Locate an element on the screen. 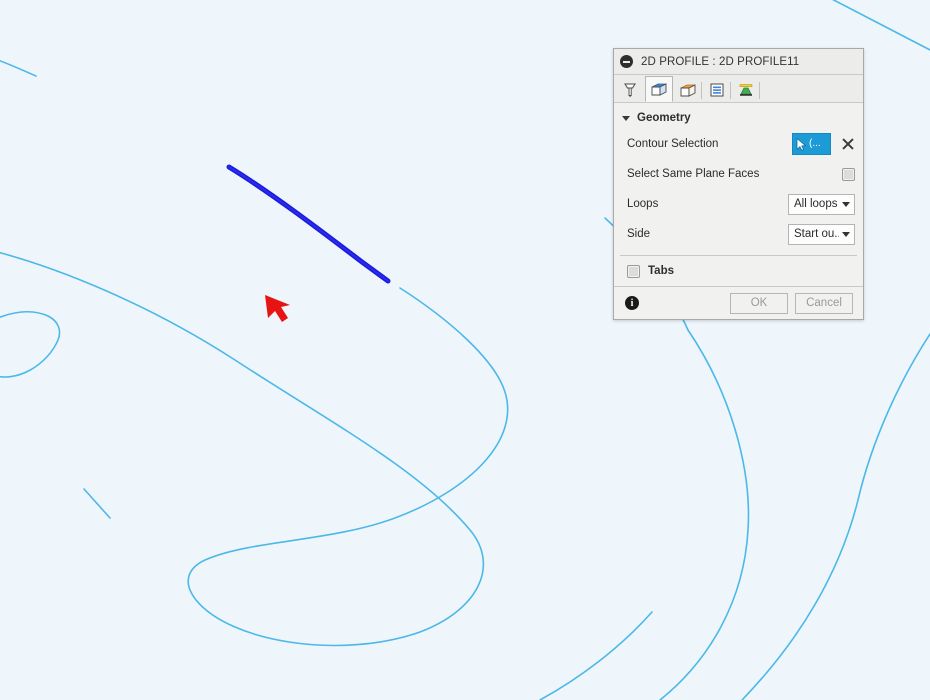 This screenshot has width=930, height=700. sketch-curve-top-left is located at coordinates (18, 68).